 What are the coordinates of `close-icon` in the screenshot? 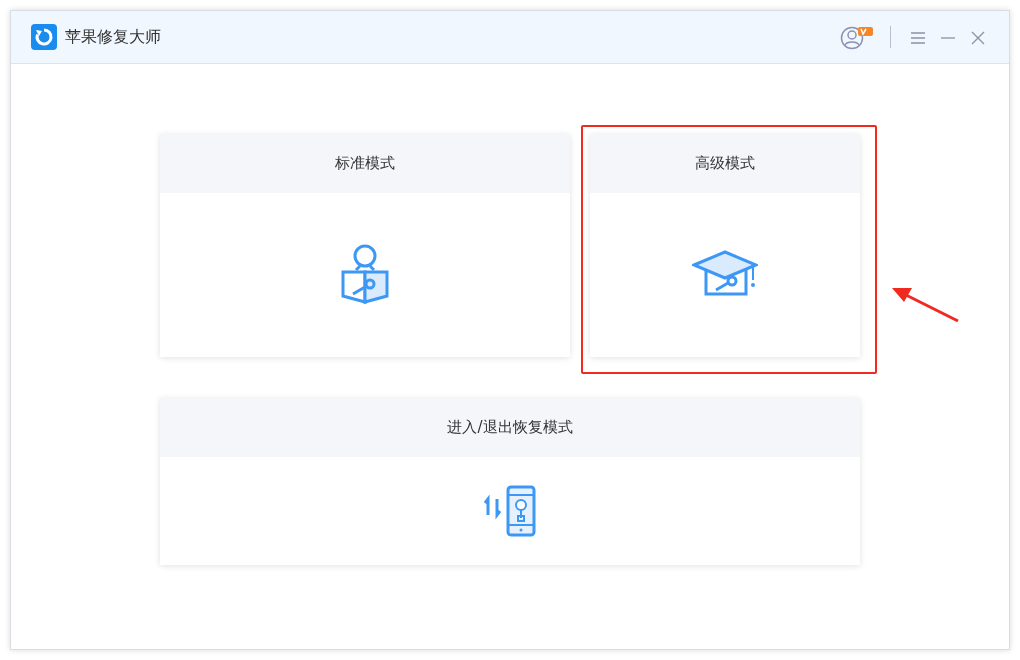 It's located at (978, 38).